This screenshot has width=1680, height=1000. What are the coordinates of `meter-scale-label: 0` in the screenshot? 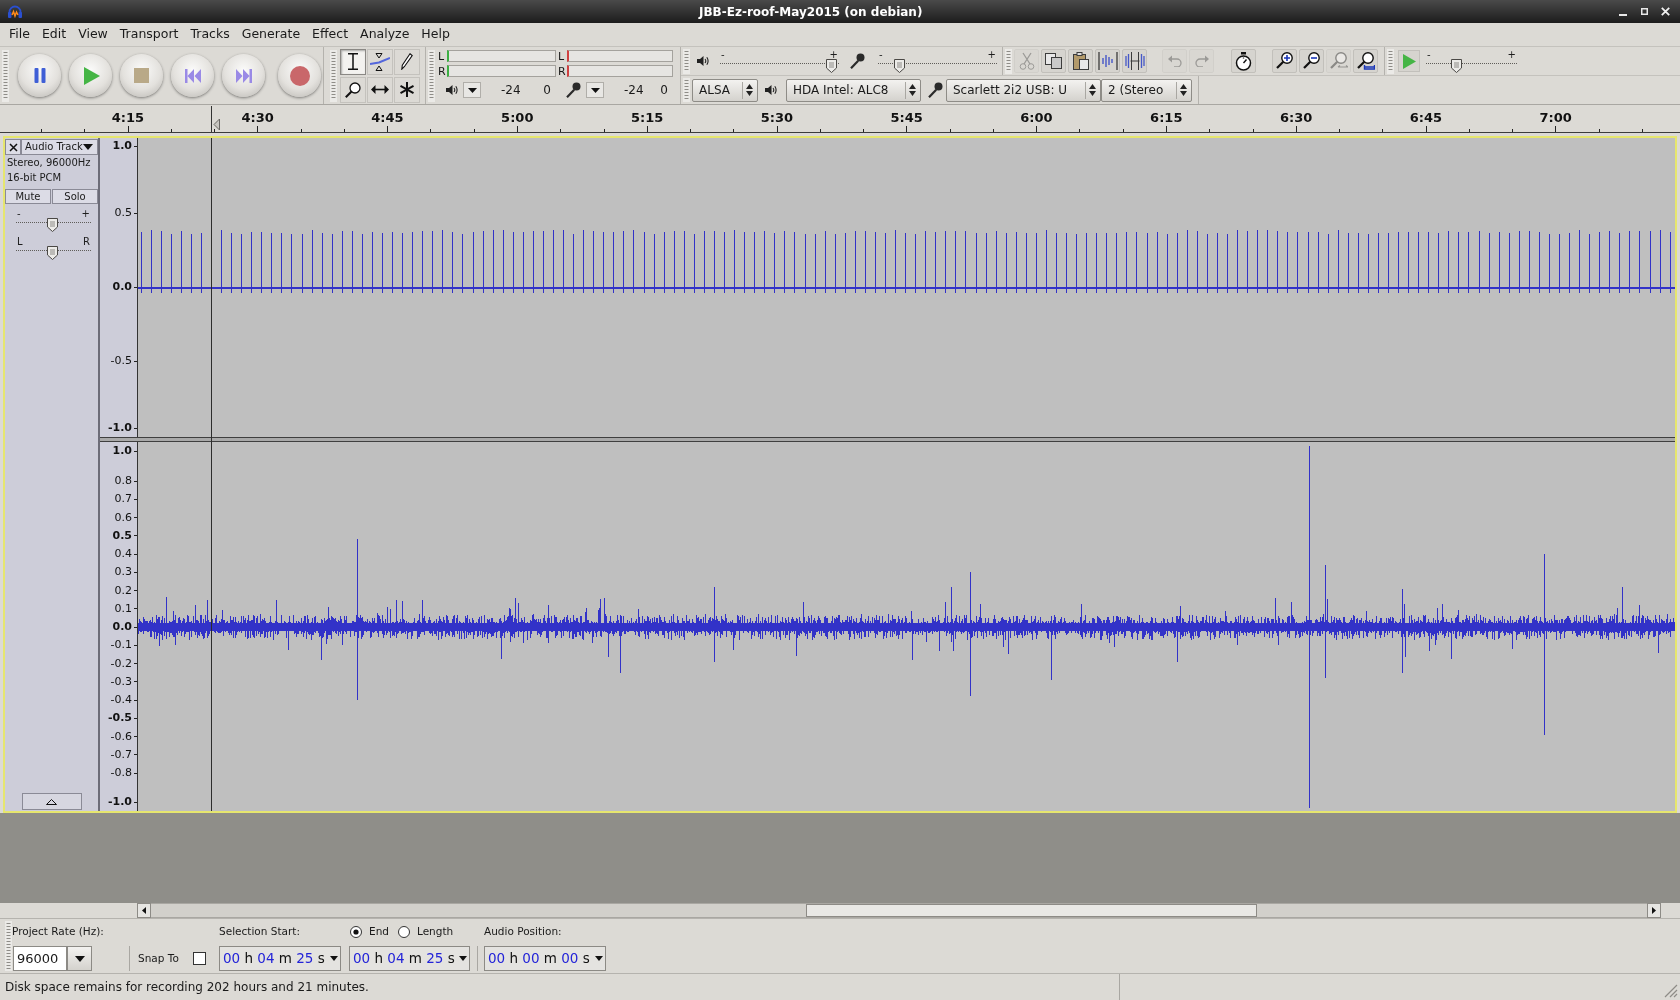 It's located at (664, 90).